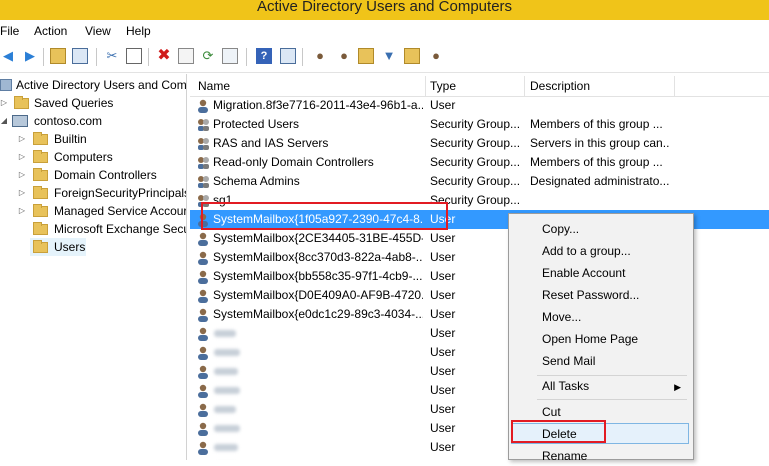 Image resolution: width=769 pixels, height=466 pixels. I want to click on tree-item-managed-service-accounts: ▷ Managed Service Accour, so click(93, 211).